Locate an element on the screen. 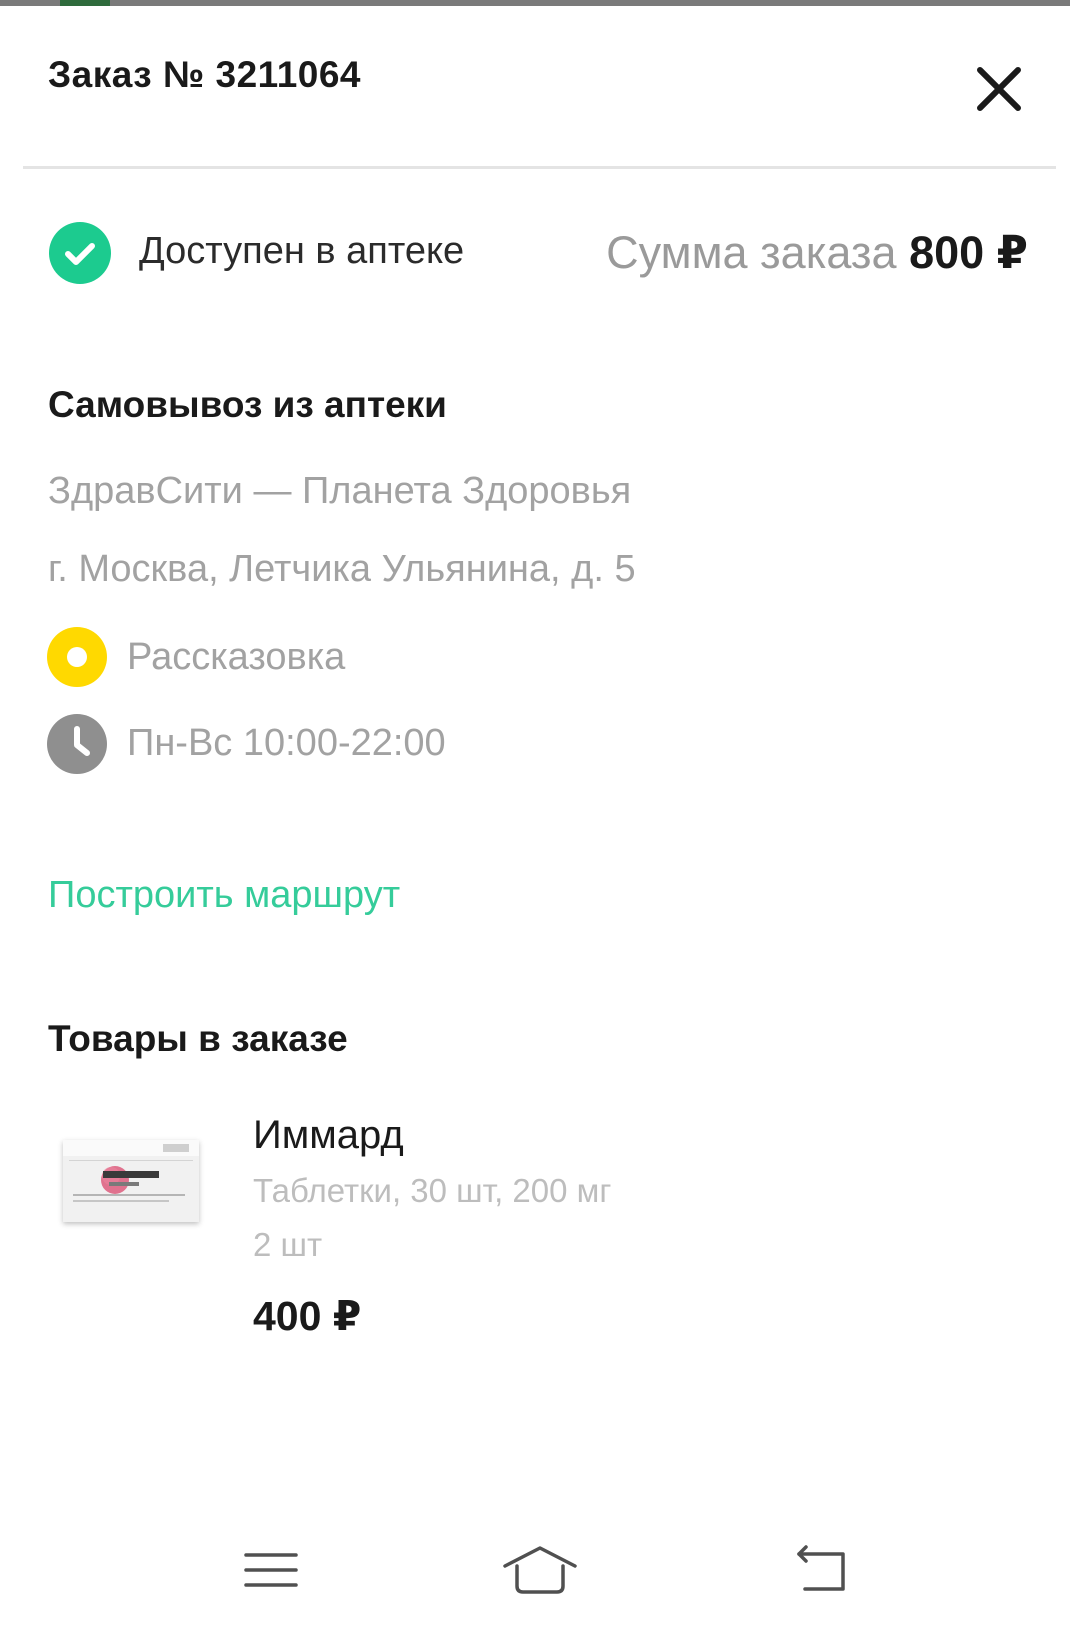 The height and width of the screenshot is (1634, 1070). pharmacy-name: ЗдравСити — Планета Здоровья is located at coordinates (340, 491).